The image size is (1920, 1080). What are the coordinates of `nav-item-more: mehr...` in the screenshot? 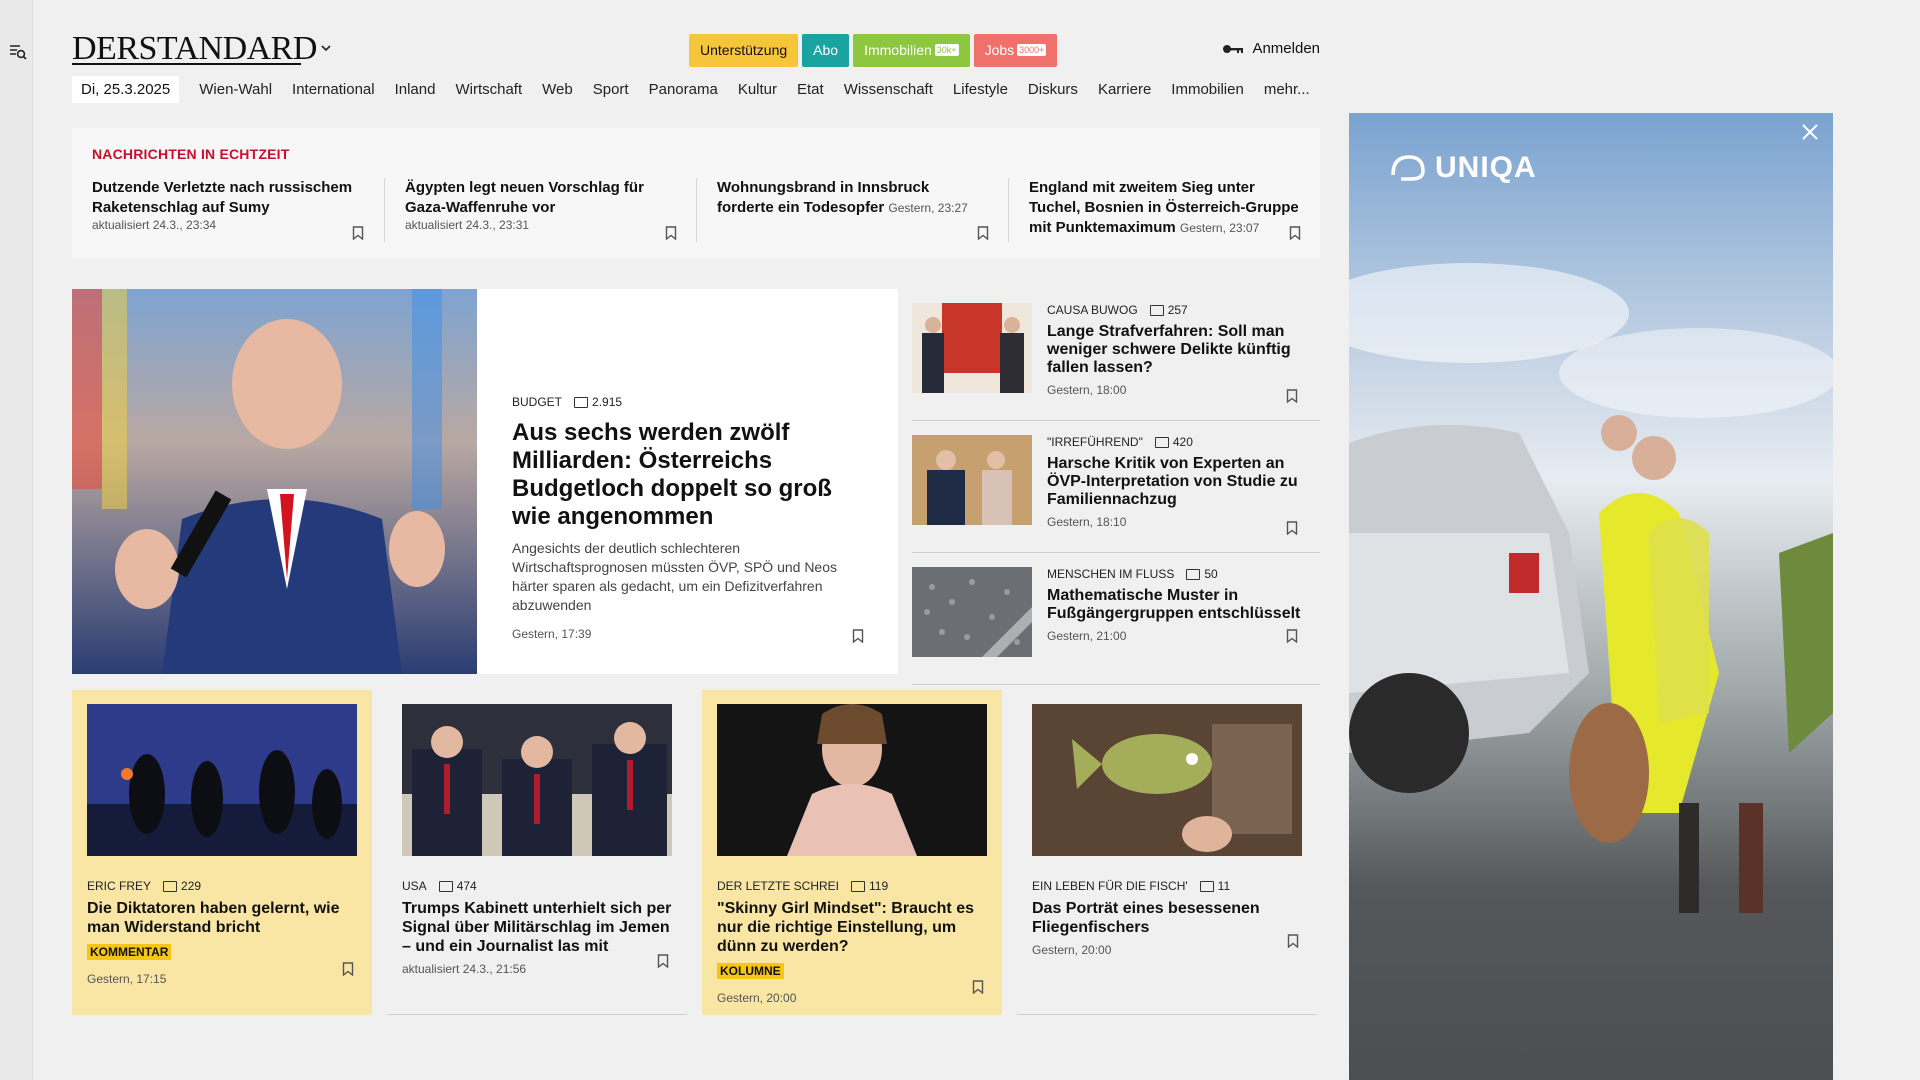 It's located at (1287, 89).